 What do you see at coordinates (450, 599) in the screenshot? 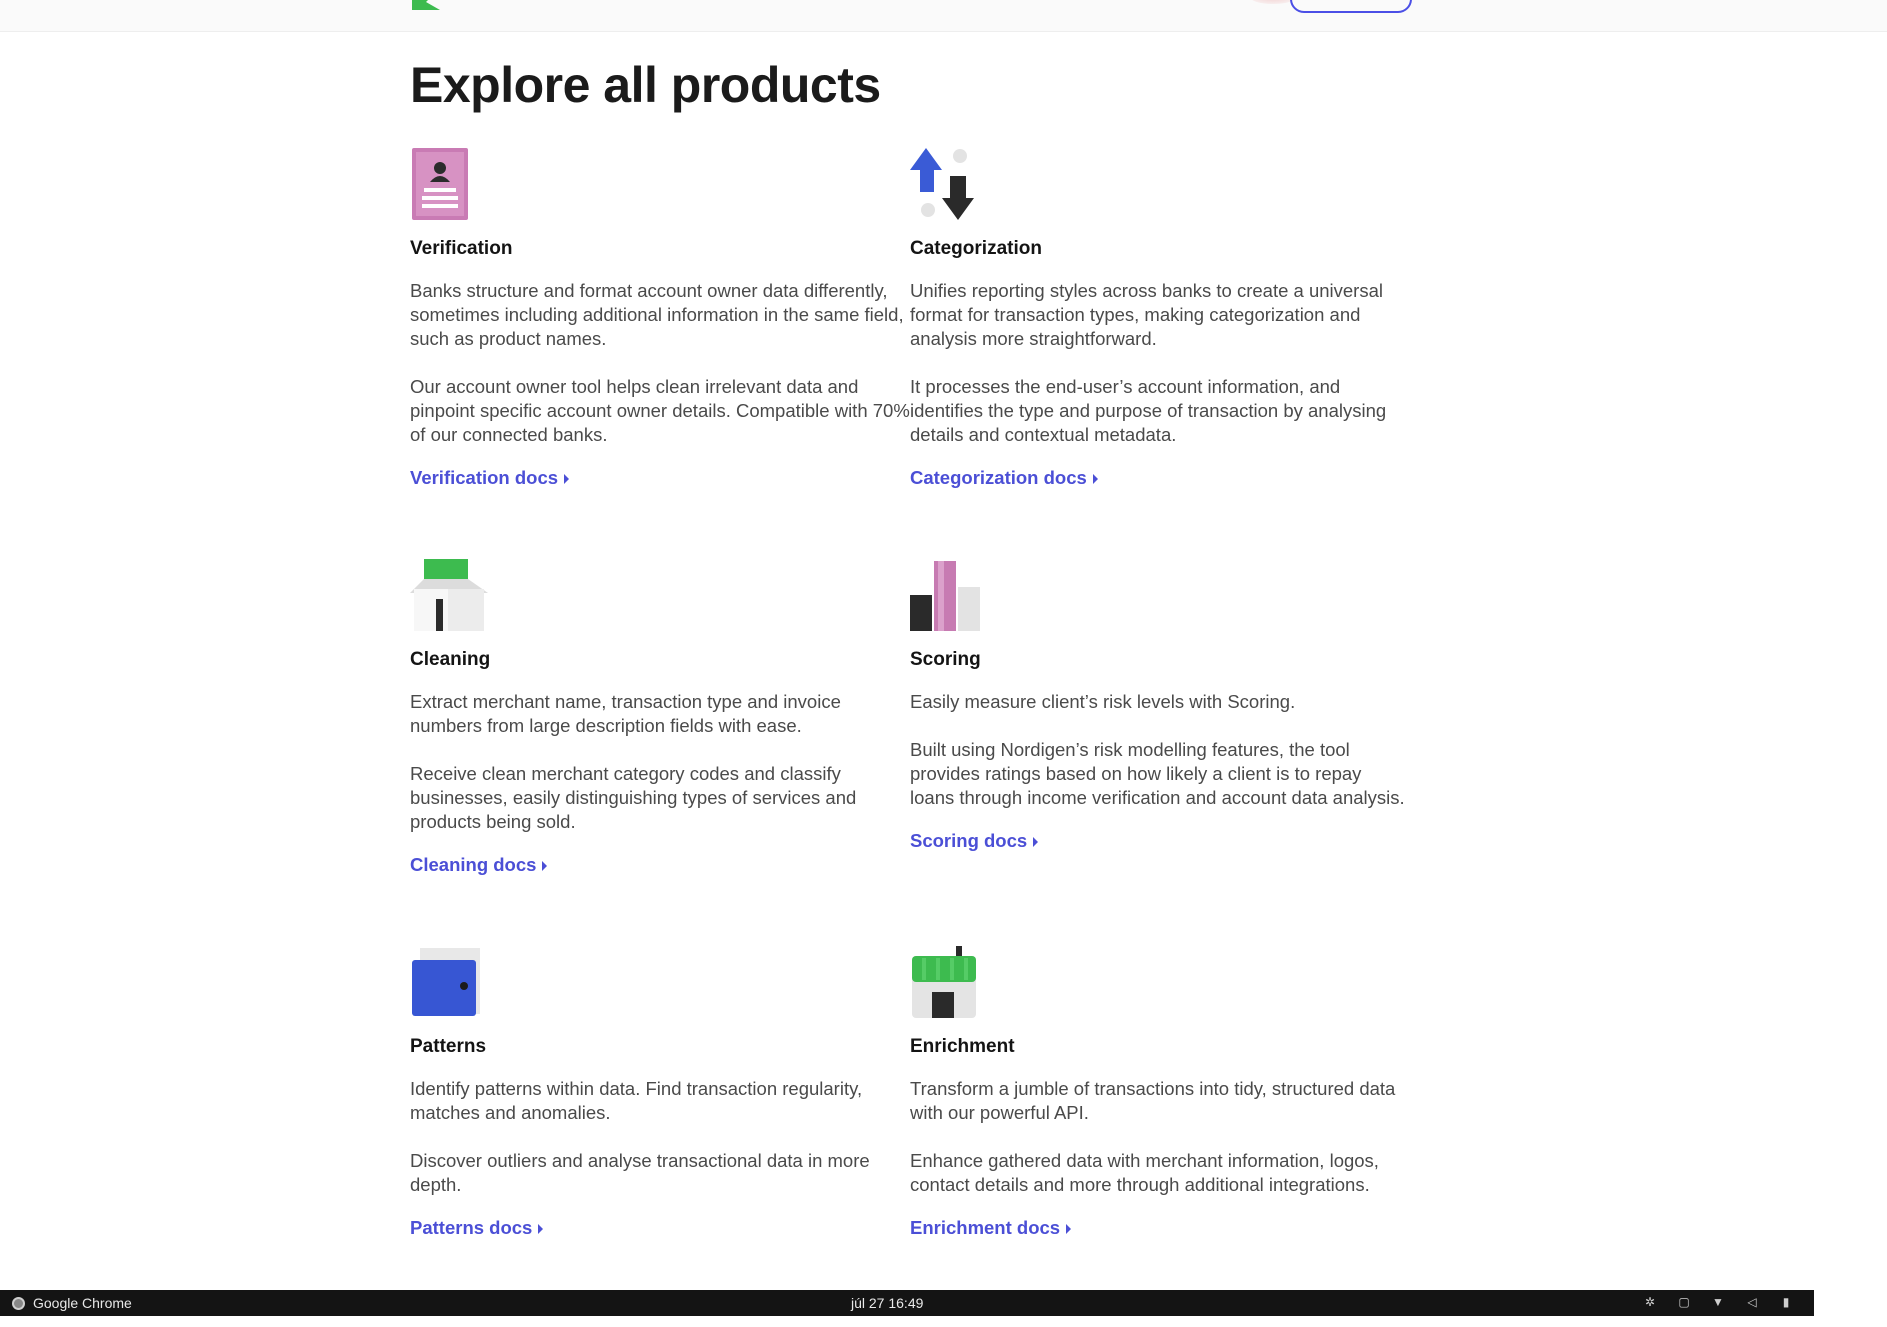
I see `open-box-icon` at bounding box center [450, 599].